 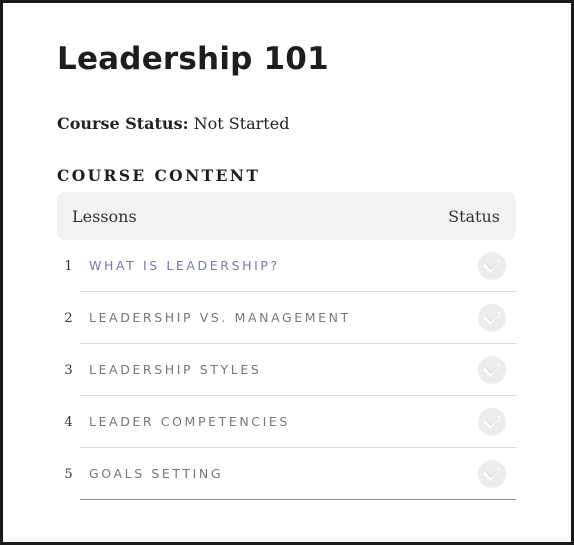 What do you see at coordinates (220, 317) in the screenshot?
I see `lesson-link-leadership-vs-management: LEADERSHIP VS. MANAGEMENT` at bounding box center [220, 317].